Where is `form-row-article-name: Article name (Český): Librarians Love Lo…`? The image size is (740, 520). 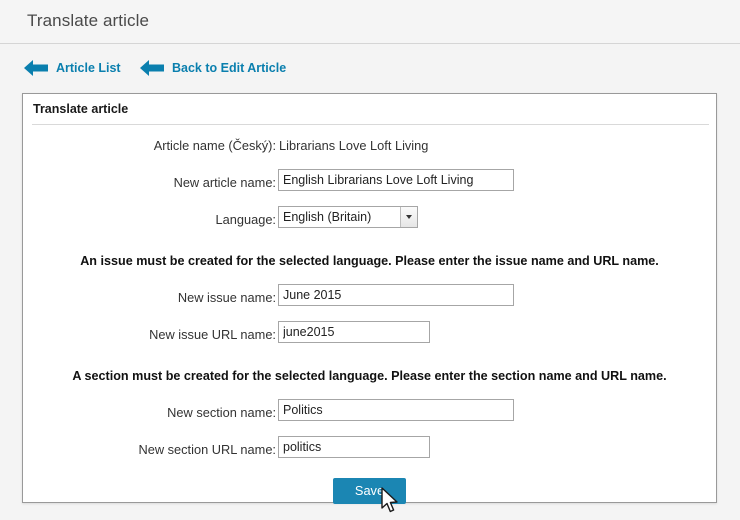
form-row-article-name: Article name (Český): Librarians Love Lo… is located at coordinates (369, 147).